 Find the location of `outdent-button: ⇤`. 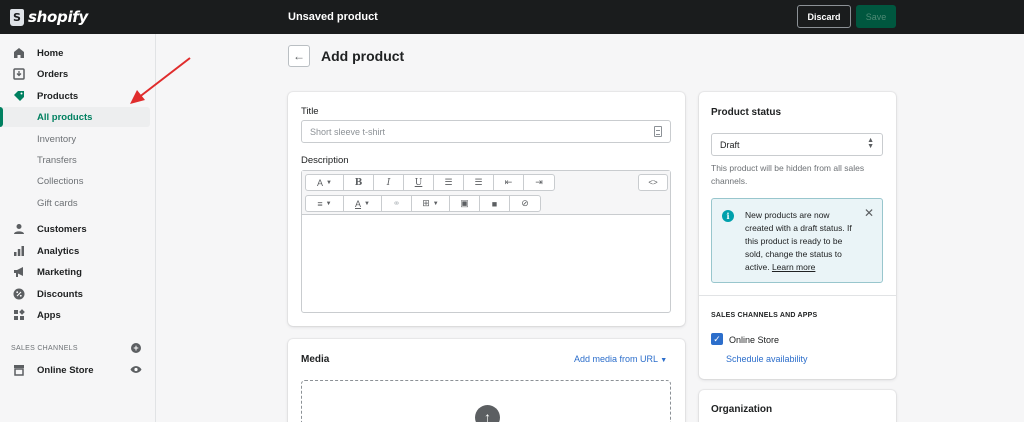

outdent-button: ⇤ is located at coordinates (509, 182).